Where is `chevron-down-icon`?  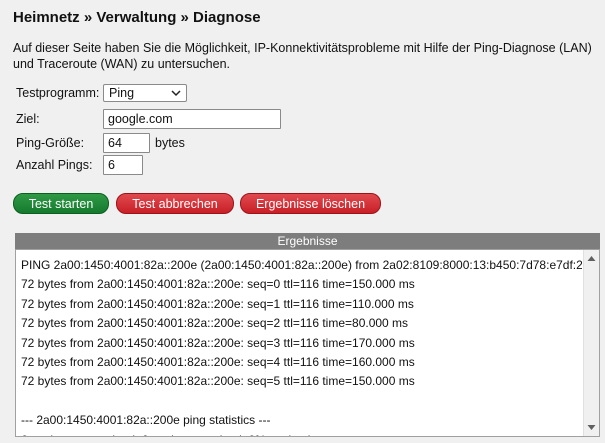 chevron-down-icon is located at coordinates (176, 93).